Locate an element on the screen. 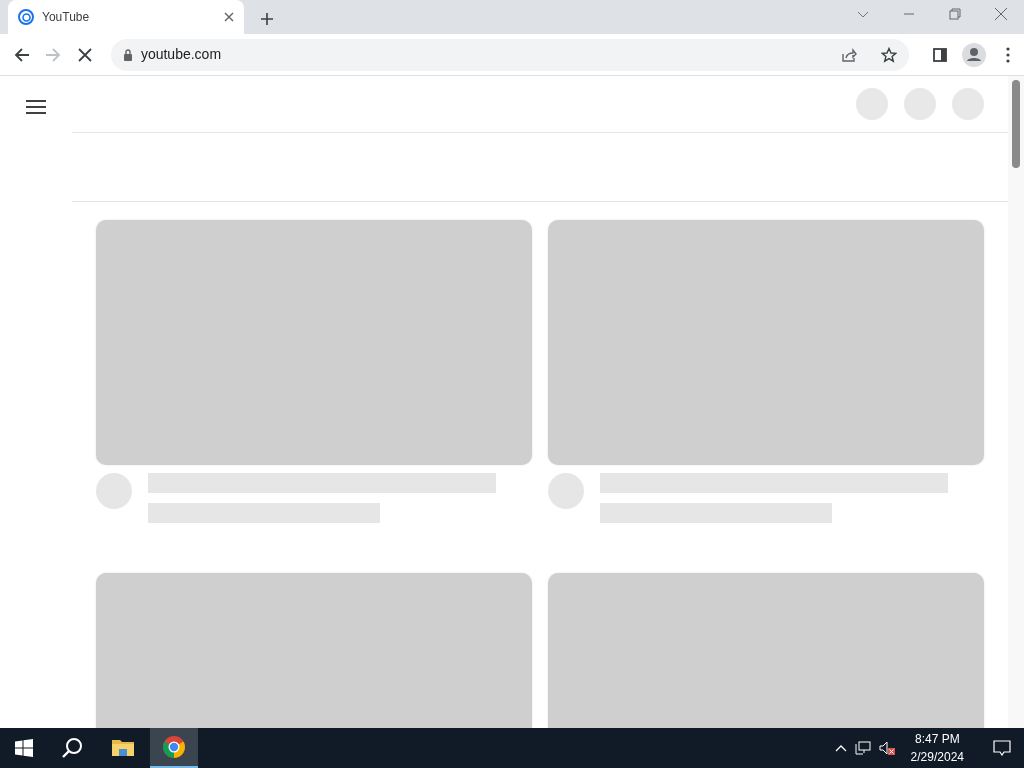 The width and height of the screenshot is (1024, 768). clock: 8:47 PM 2/29/2024 is located at coordinates (937, 748).